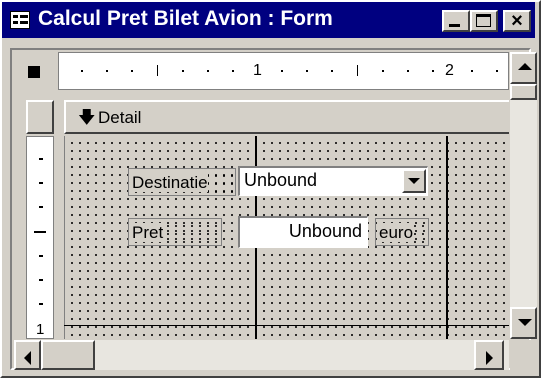  Describe the element at coordinates (185, 18) in the screenshot. I see `window-title: Calcul Pret Bilet Avion : Form` at that location.